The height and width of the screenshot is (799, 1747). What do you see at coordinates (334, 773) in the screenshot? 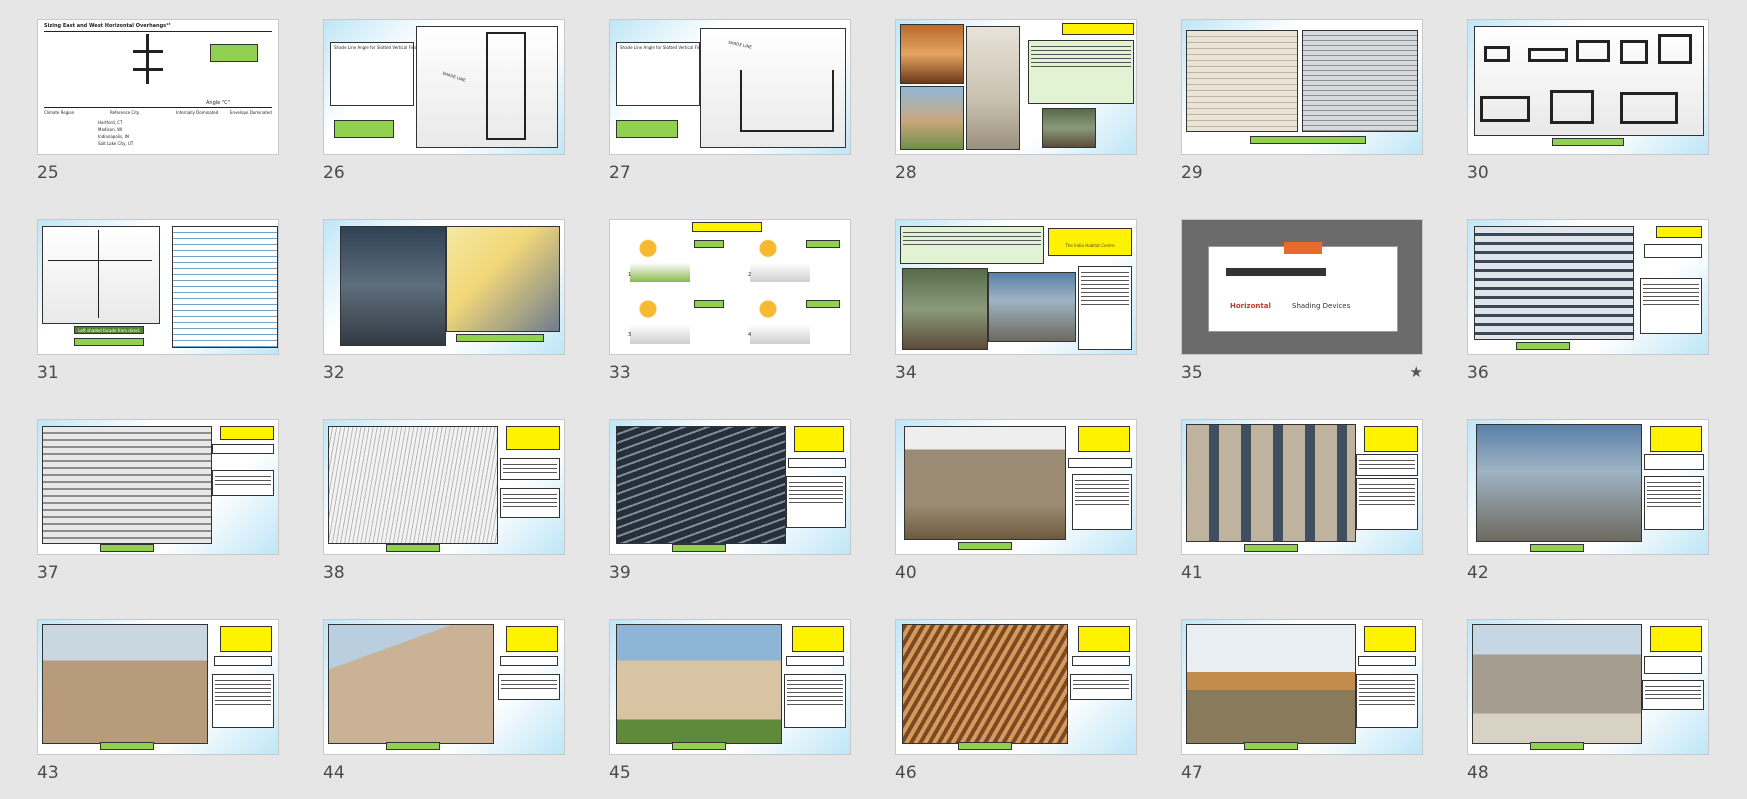
I see `slide-number: 44` at bounding box center [334, 773].